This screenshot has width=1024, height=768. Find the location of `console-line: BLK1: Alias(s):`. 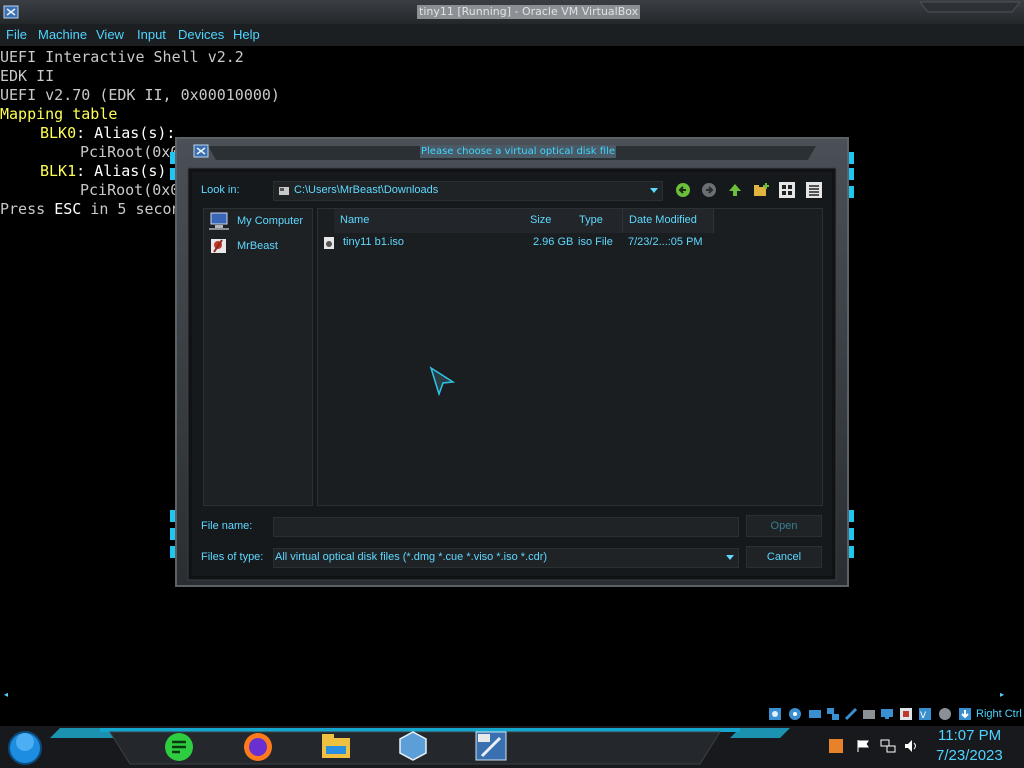

console-line: BLK1: Alias(s): is located at coordinates (107, 171).